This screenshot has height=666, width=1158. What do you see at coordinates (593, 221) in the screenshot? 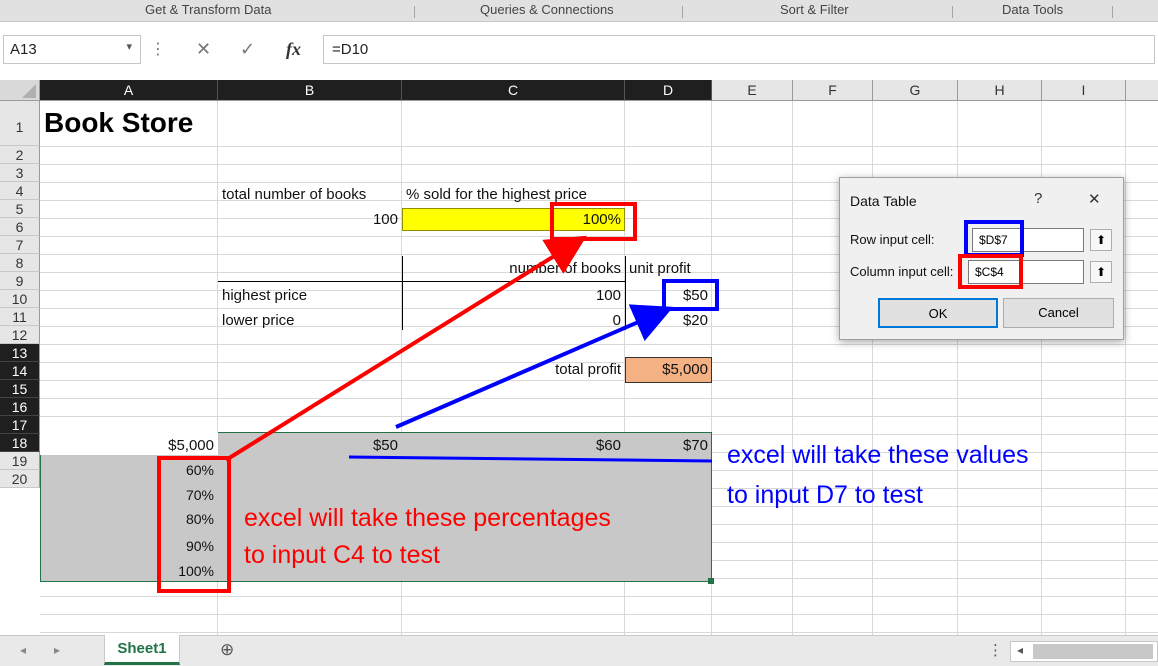
I see `red-highlight-c4` at bounding box center [593, 221].